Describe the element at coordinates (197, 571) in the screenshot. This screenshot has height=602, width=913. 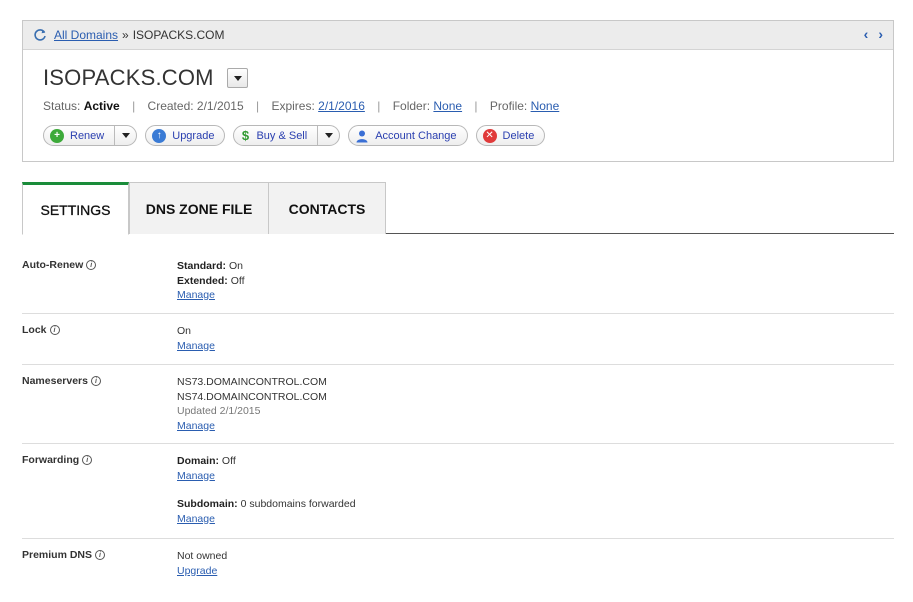
I see `premium-dns-upgrade-link: Upgrade` at that location.